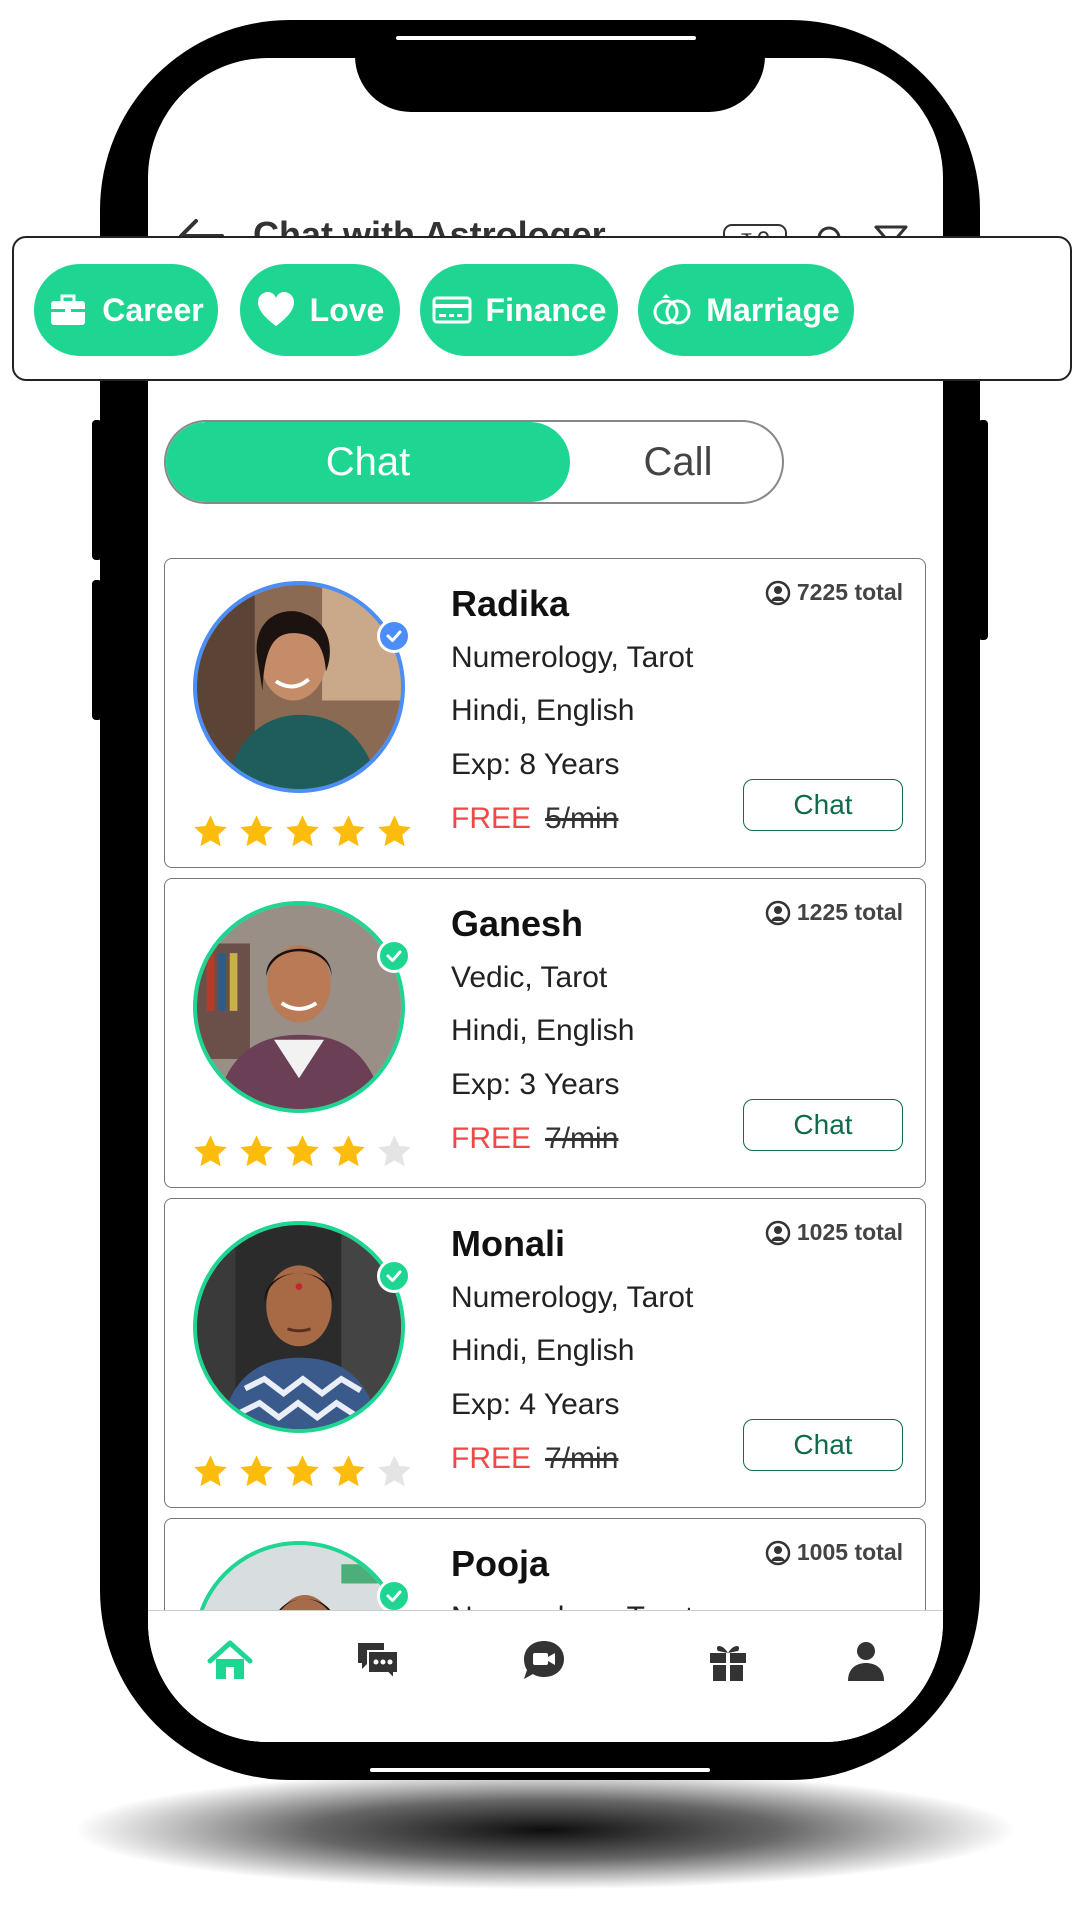  Describe the element at coordinates (582, 818) in the screenshot. I see `old-price: 5/min` at that location.